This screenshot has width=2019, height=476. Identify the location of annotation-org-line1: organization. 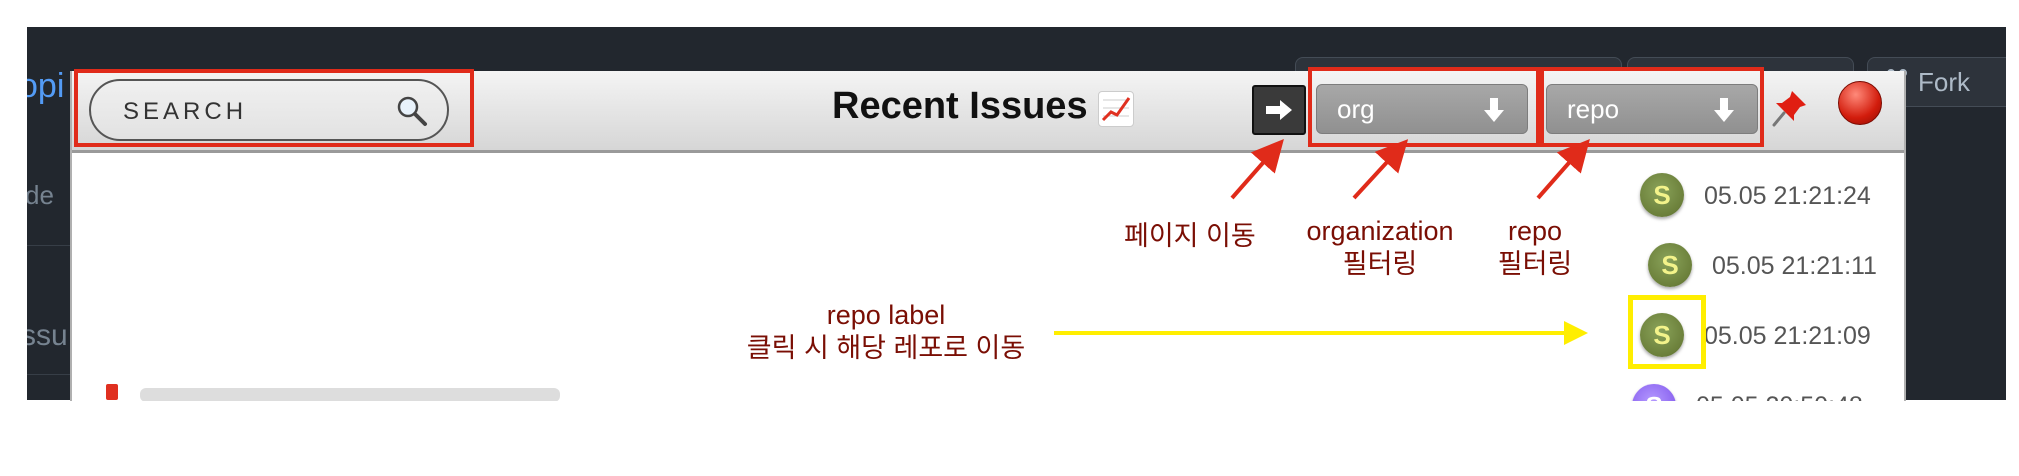
(1380, 231).